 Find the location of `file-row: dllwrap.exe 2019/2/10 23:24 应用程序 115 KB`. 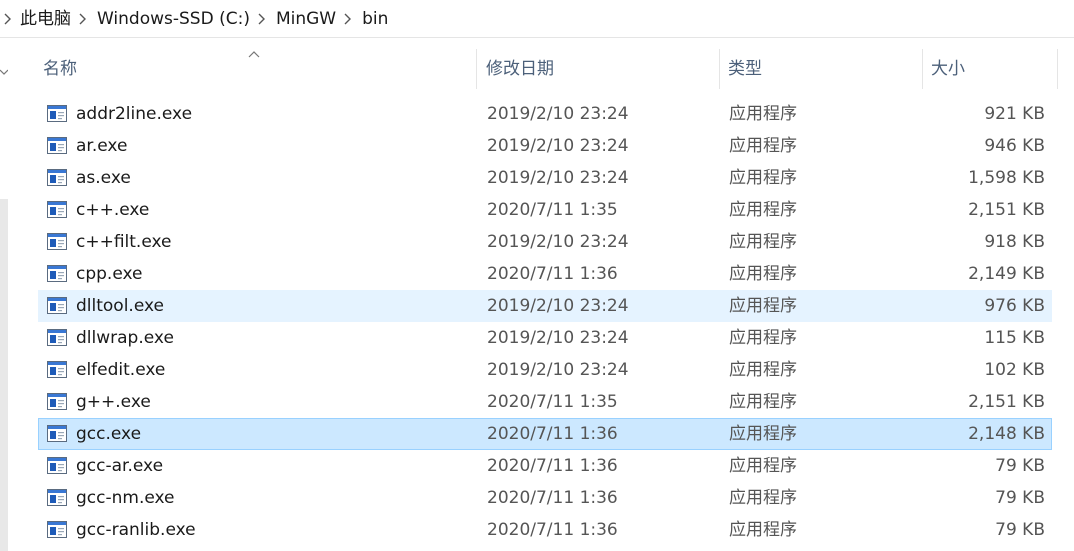

file-row: dllwrap.exe 2019/2/10 23:24 应用程序 115 KB is located at coordinates (545, 338).